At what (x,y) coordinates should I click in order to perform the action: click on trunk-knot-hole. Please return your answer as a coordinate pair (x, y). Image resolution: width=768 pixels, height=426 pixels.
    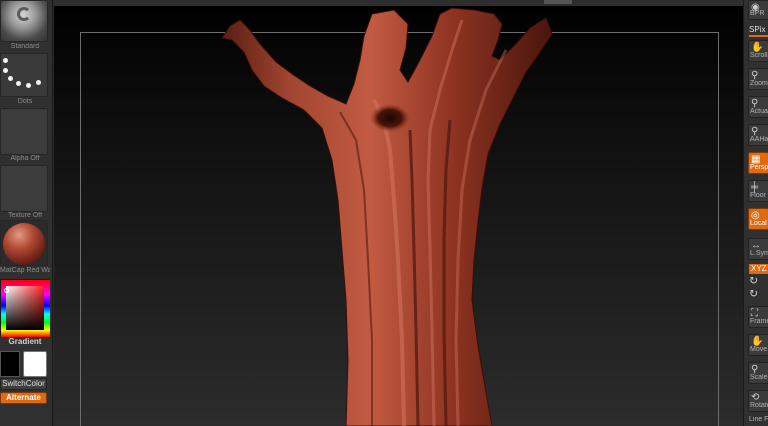
    Looking at the image, I should click on (390, 118).